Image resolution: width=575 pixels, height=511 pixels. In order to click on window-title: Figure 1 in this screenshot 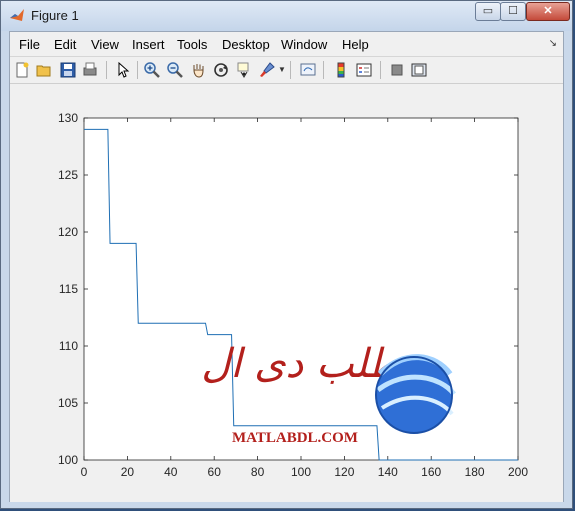, I will do `click(55, 15)`.